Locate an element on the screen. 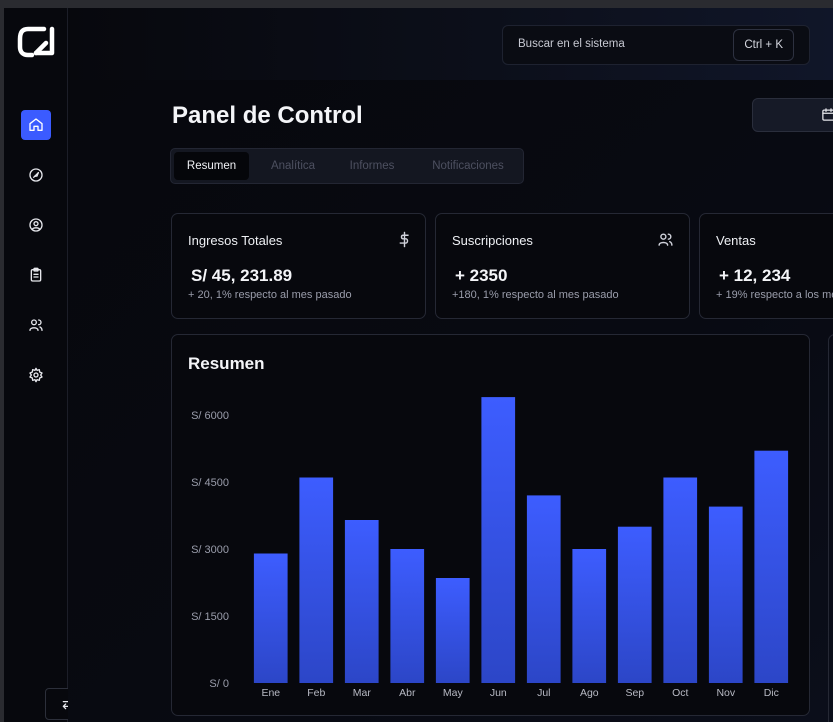 The width and height of the screenshot is (833, 722). chart-bar-ago is located at coordinates (589, 616).